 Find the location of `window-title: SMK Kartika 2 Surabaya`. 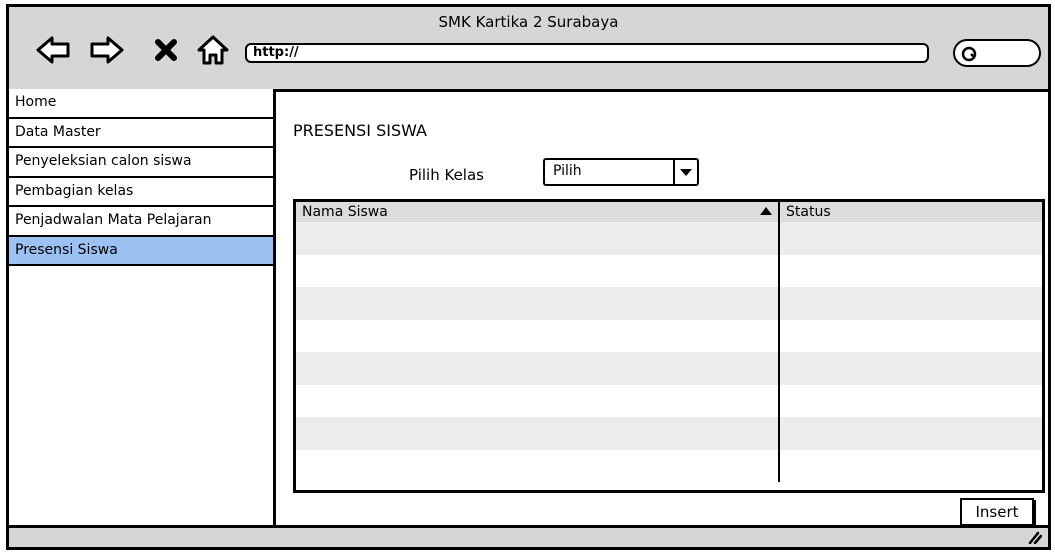

window-title: SMK Kartika 2 Surabaya is located at coordinates (528, 22).